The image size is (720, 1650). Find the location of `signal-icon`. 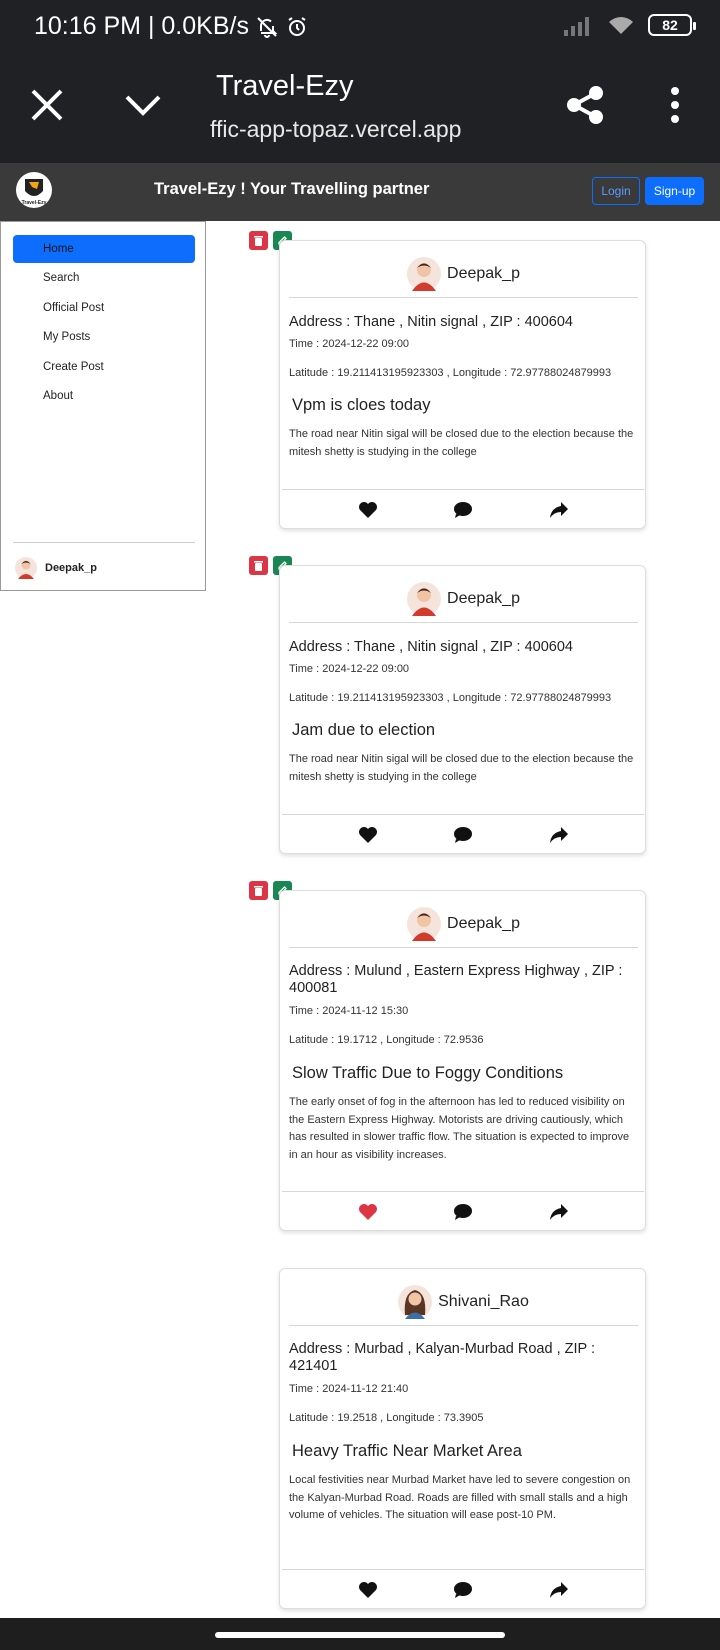

signal-icon is located at coordinates (576, 26).